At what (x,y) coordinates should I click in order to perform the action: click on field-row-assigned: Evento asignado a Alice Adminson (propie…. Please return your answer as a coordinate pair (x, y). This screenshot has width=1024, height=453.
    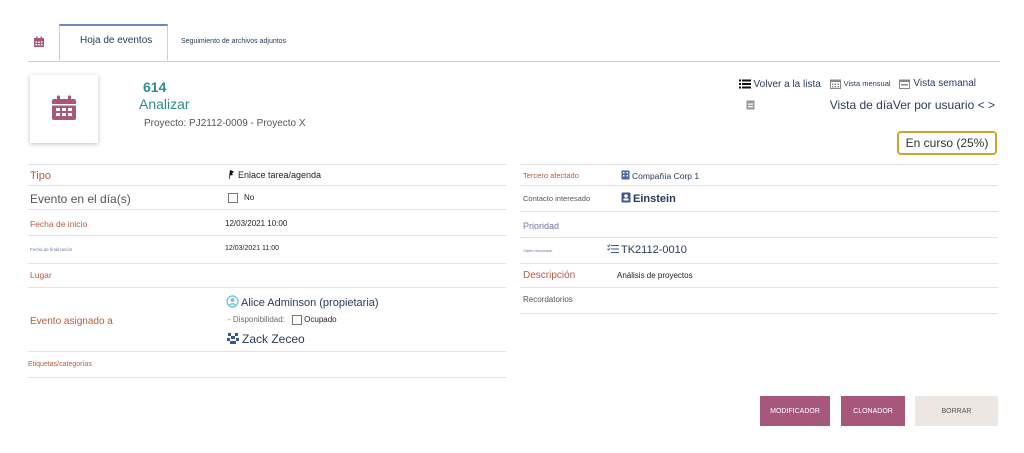
    Looking at the image, I should click on (267, 320).